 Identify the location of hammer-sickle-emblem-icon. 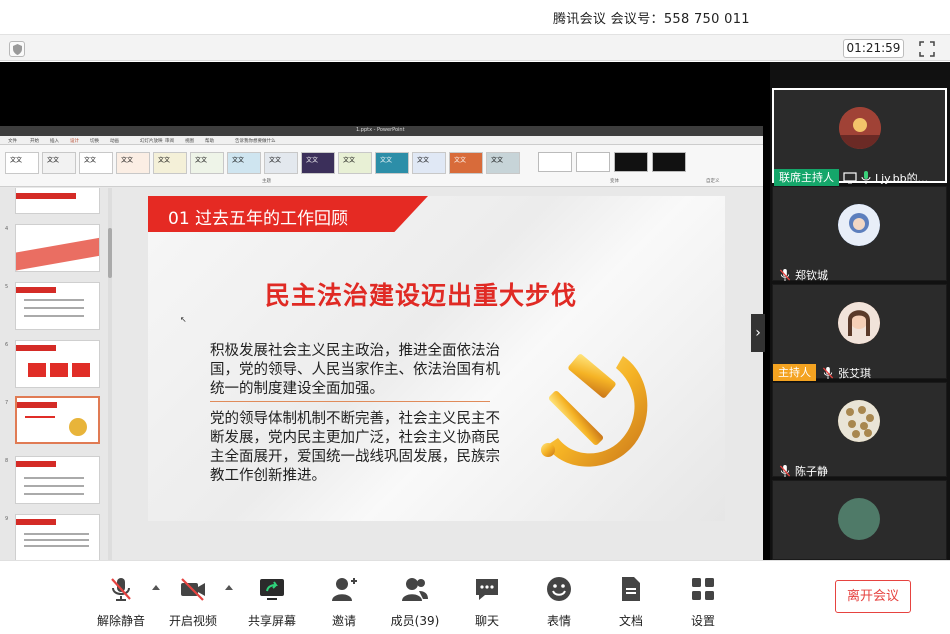
(594, 410).